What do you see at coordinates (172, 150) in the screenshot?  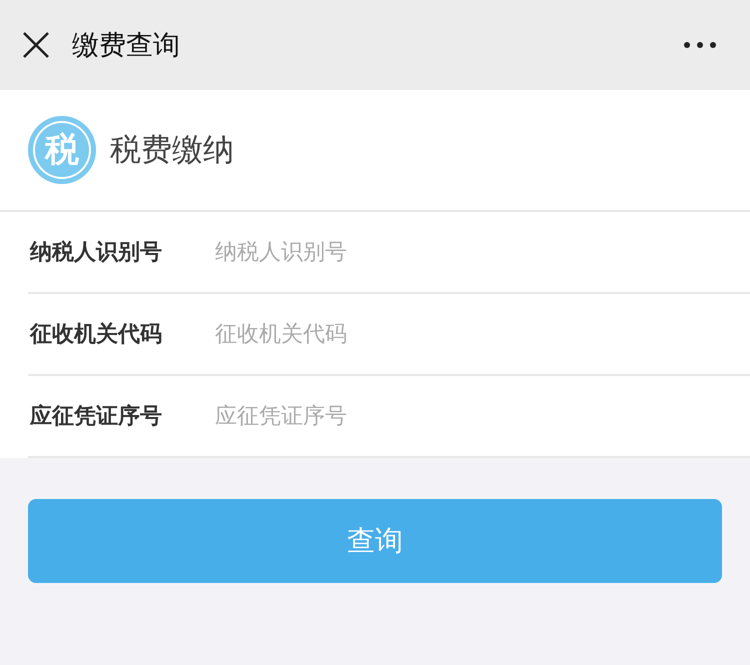 I see `brand-title: 税费缴纳` at bounding box center [172, 150].